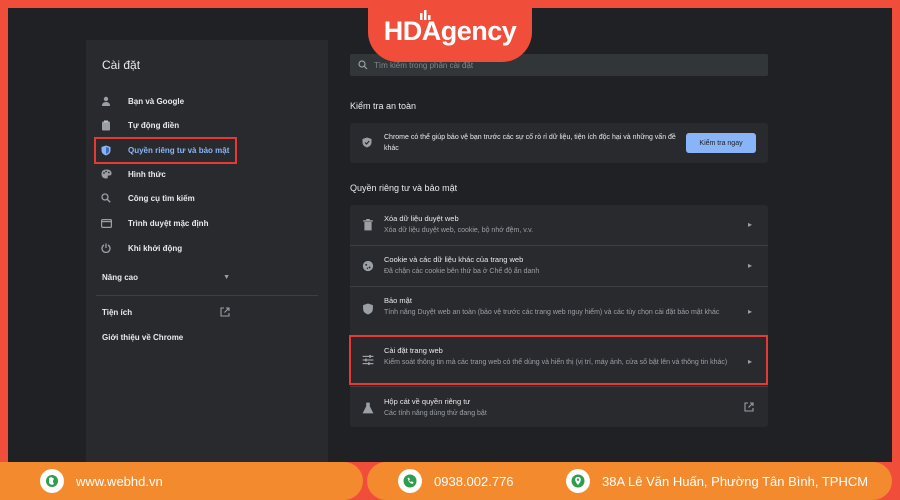 This screenshot has width=900, height=500. What do you see at coordinates (121, 65) in the screenshot?
I see `page-title: Cài đặt` at bounding box center [121, 65].